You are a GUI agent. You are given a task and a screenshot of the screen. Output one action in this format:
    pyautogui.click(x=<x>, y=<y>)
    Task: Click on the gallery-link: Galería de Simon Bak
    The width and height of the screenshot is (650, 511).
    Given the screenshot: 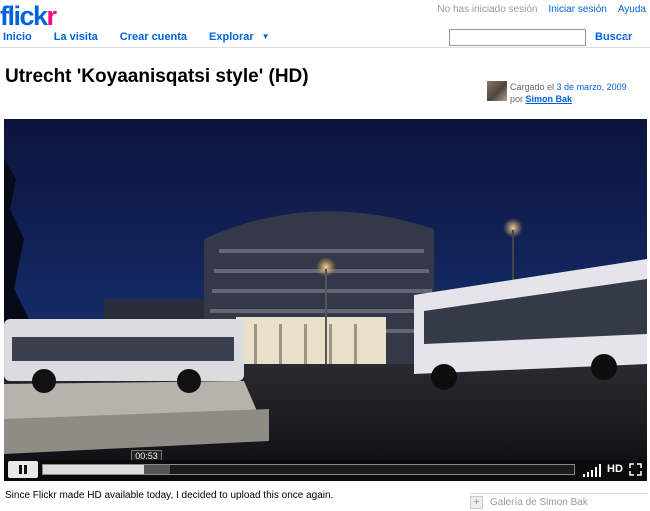 What is the action you would take?
    pyautogui.click(x=539, y=502)
    